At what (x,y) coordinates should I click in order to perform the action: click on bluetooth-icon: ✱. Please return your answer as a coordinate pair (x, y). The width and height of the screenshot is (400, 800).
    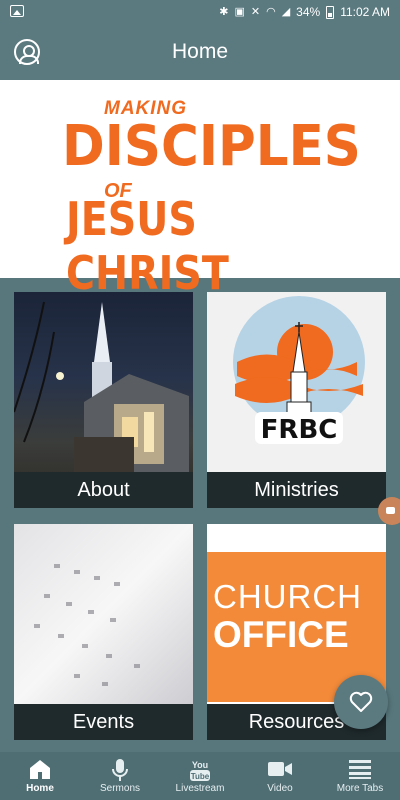
    Looking at the image, I should click on (224, 12).